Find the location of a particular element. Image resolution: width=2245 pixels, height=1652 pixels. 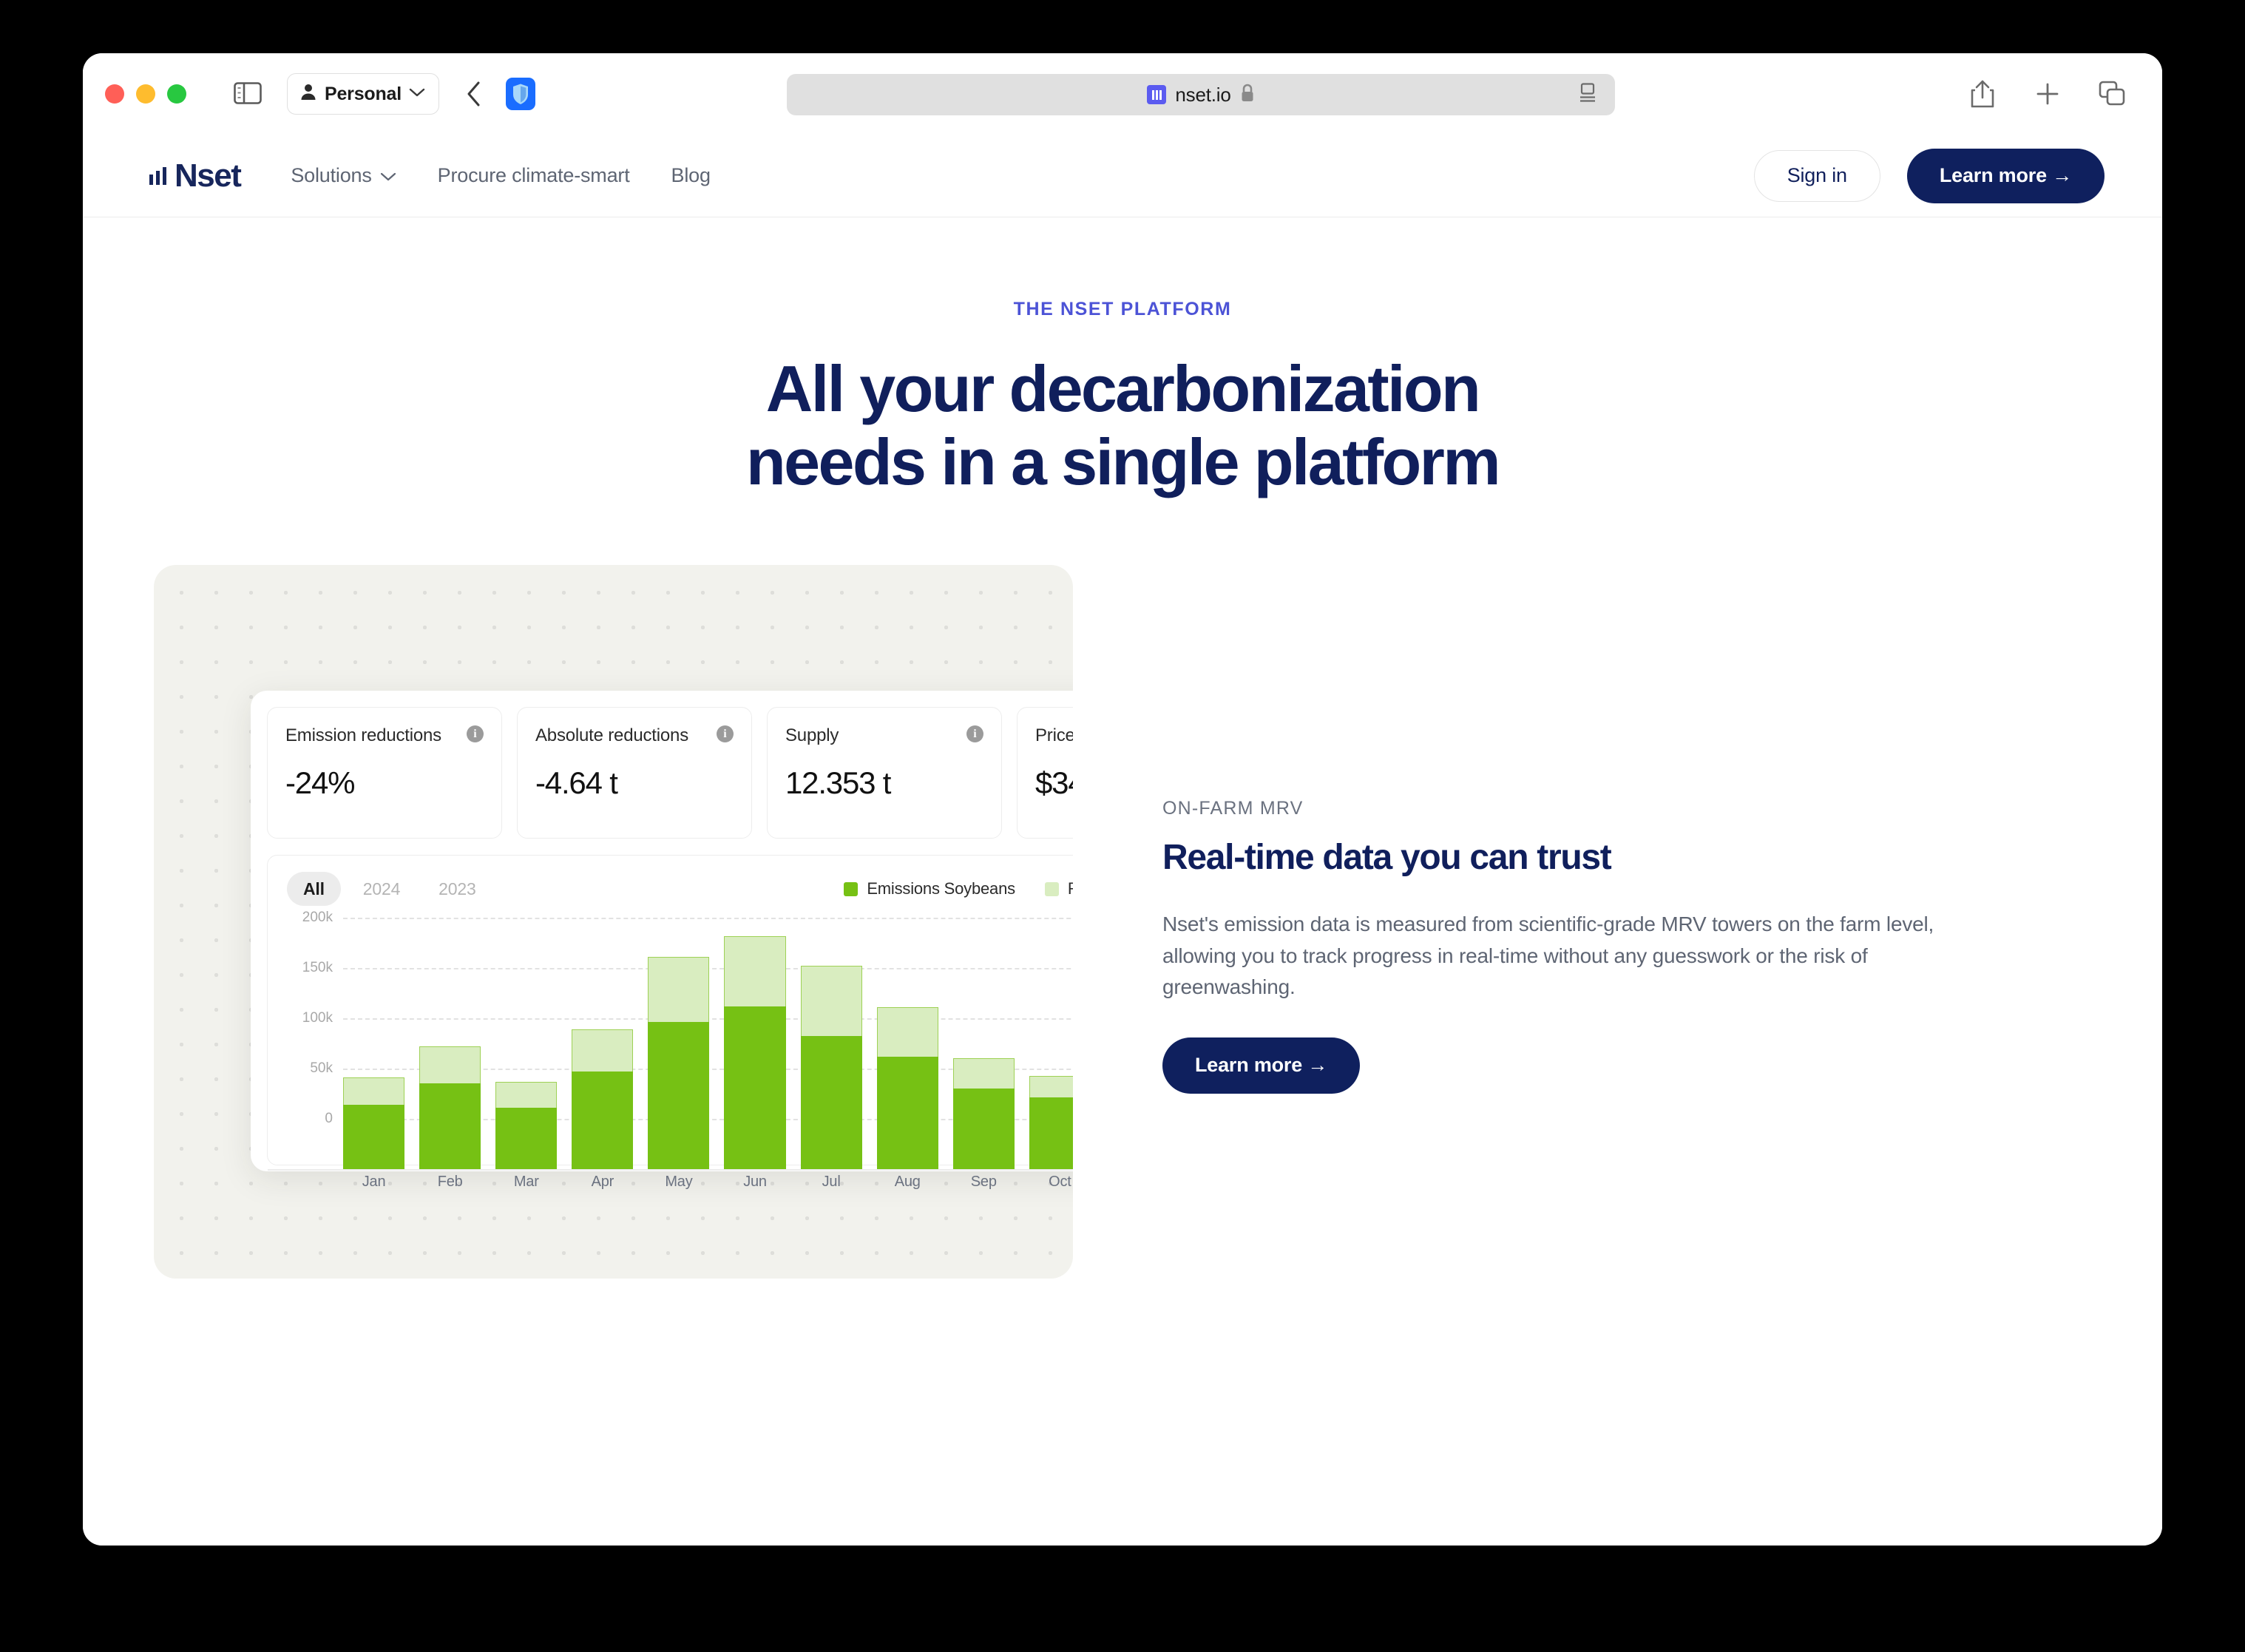

legend-item-reductions: Reductions is located at coordinates (1058, 888).